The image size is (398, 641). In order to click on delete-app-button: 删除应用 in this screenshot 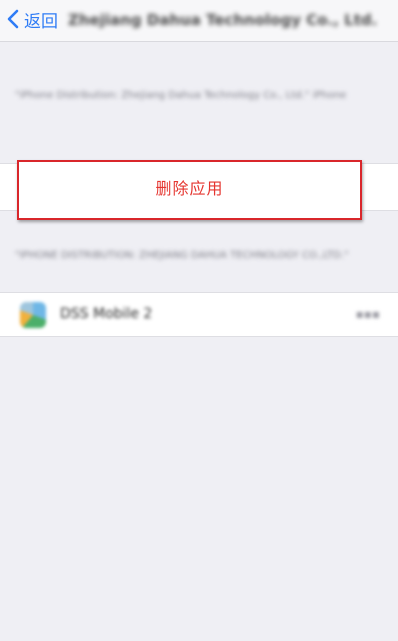, I will do `click(189, 187)`.